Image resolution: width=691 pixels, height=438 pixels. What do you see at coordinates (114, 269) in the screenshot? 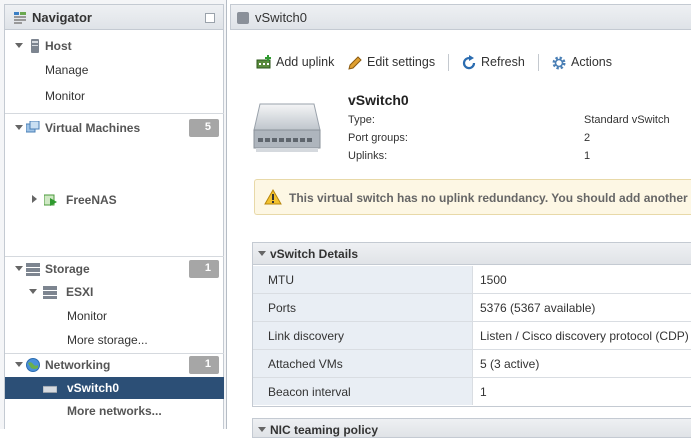
I see `tree-item-storage: Storage 1` at bounding box center [114, 269].